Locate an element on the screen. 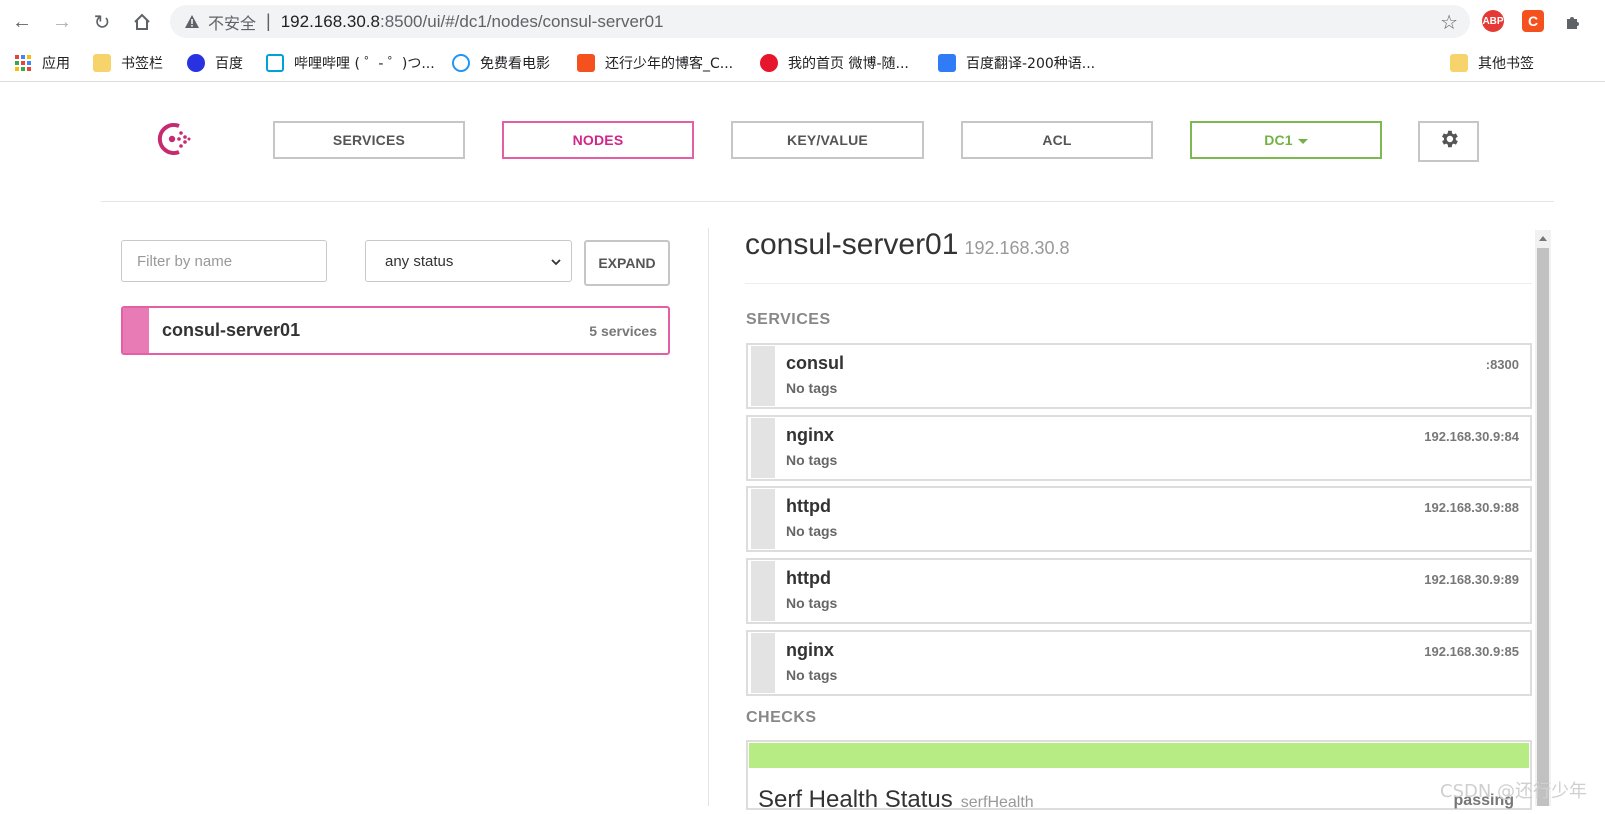 This screenshot has height=814, width=1605. forward-icon: → is located at coordinates (62, 22).